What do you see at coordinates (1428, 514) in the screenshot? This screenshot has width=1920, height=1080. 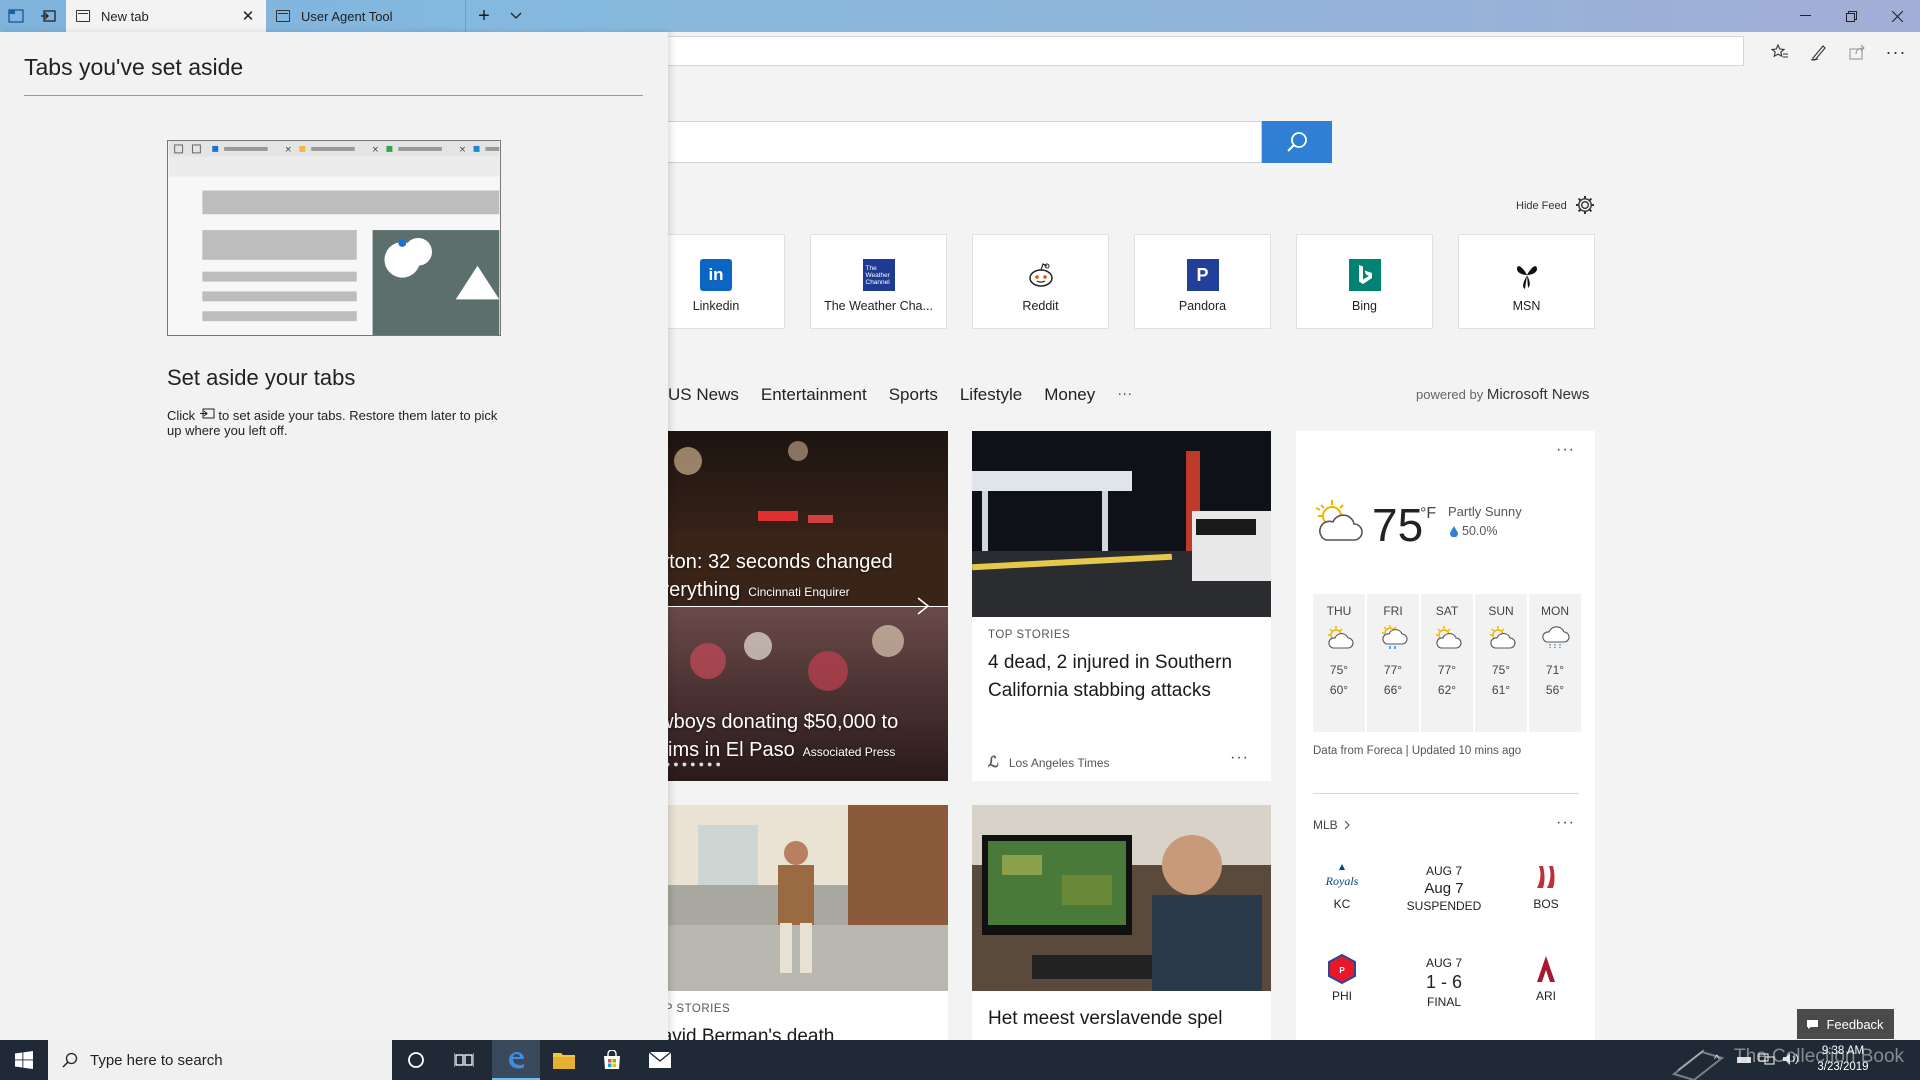 I see `temperature-unit: °F` at bounding box center [1428, 514].